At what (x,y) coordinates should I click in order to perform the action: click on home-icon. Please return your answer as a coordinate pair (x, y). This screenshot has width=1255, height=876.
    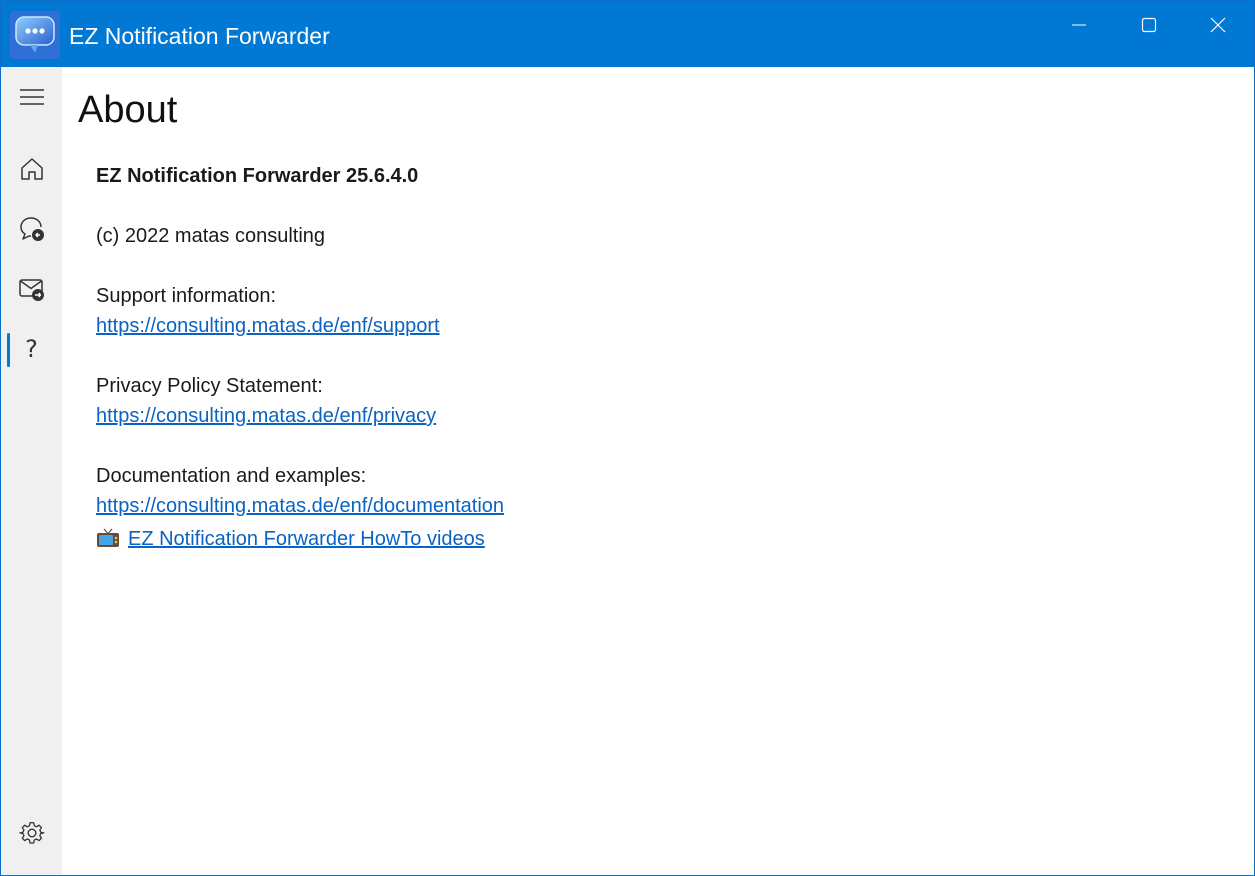
    Looking at the image, I should click on (31, 169).